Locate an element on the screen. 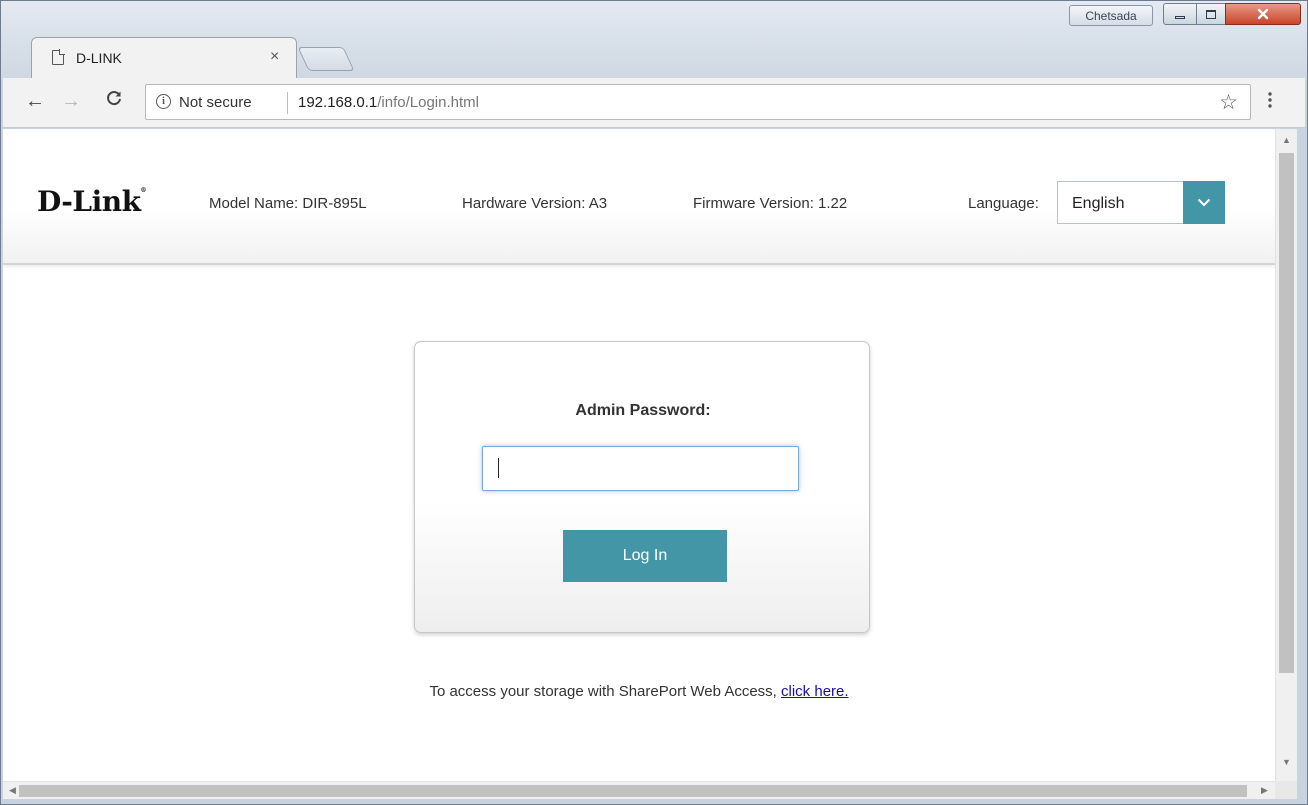 The height and width of the screenshot is (805, 1308). horizontal-scroll-thumb is located at coordinates (633, 791).